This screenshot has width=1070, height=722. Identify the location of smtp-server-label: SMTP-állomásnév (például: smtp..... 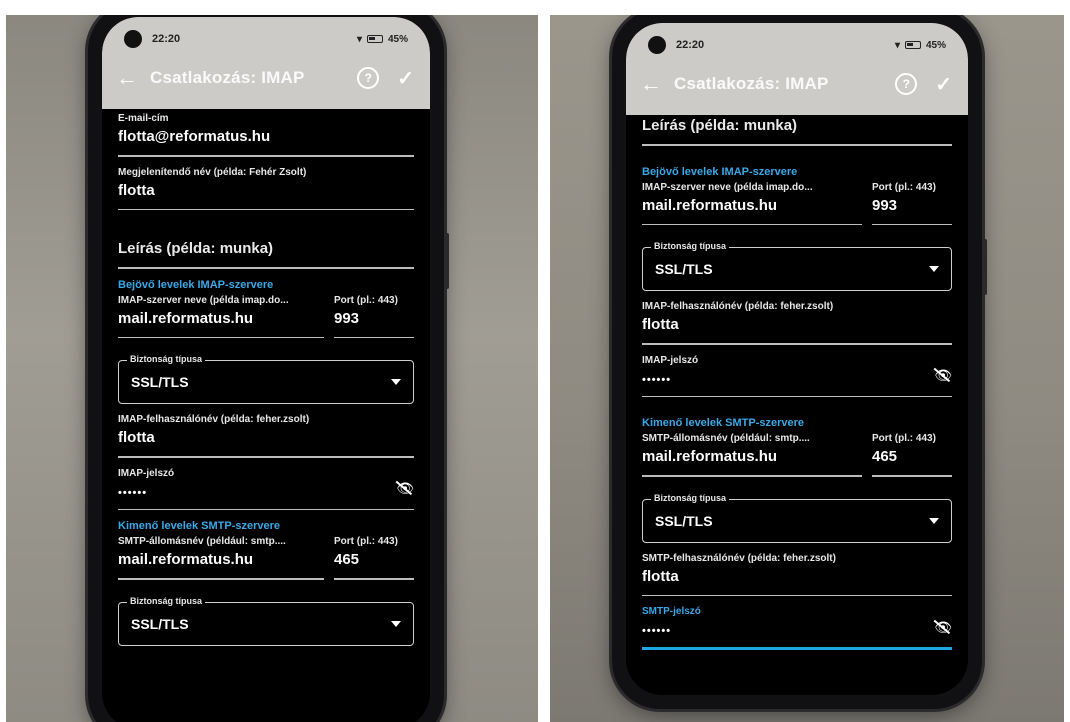
(726, 438).